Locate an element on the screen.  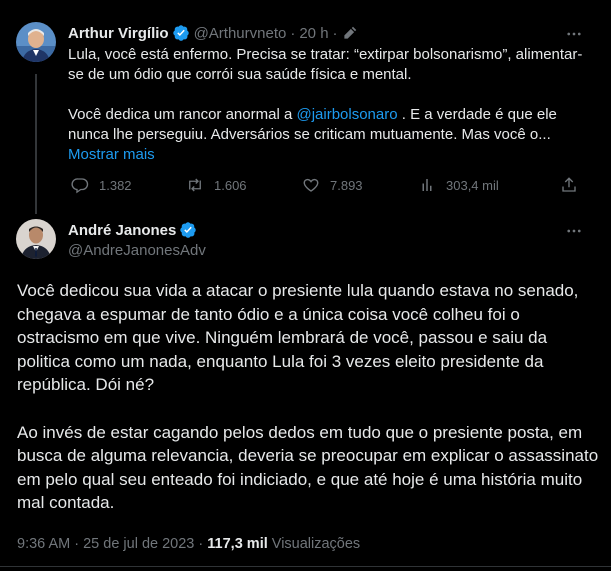
share-button is located at coordinates (569, 185).